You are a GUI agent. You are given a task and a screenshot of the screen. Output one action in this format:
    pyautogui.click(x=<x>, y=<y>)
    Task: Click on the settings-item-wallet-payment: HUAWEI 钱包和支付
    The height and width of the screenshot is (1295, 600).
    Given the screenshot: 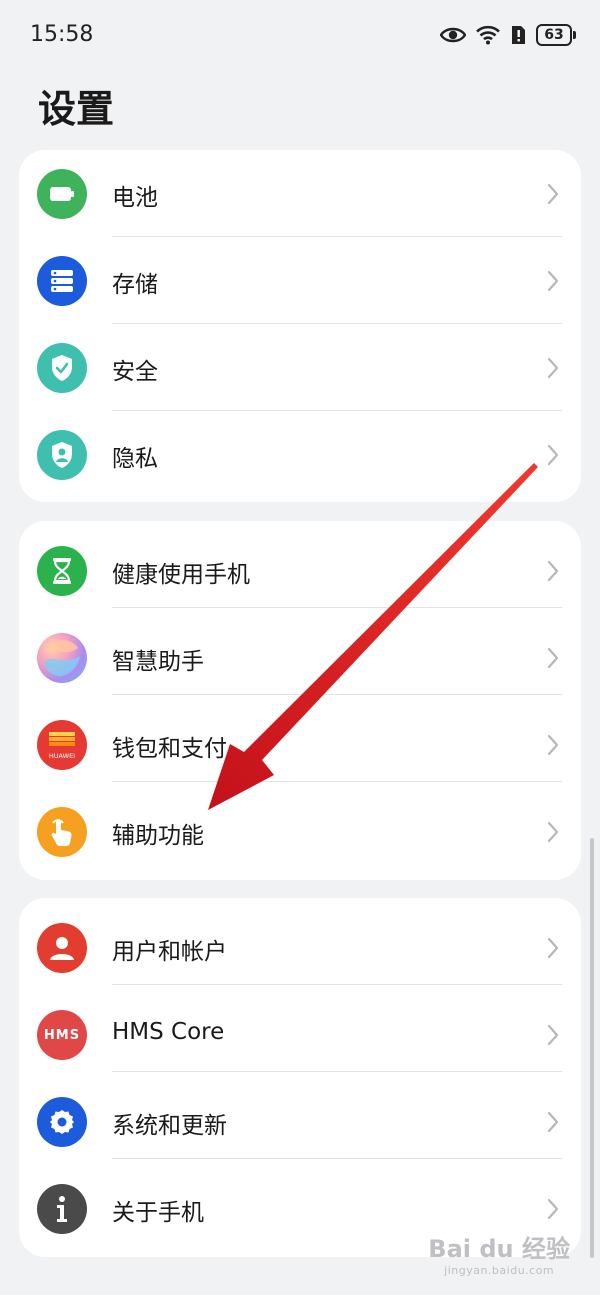 What is the action you would take?
    pyautogui.click(x=300, y=738)
    